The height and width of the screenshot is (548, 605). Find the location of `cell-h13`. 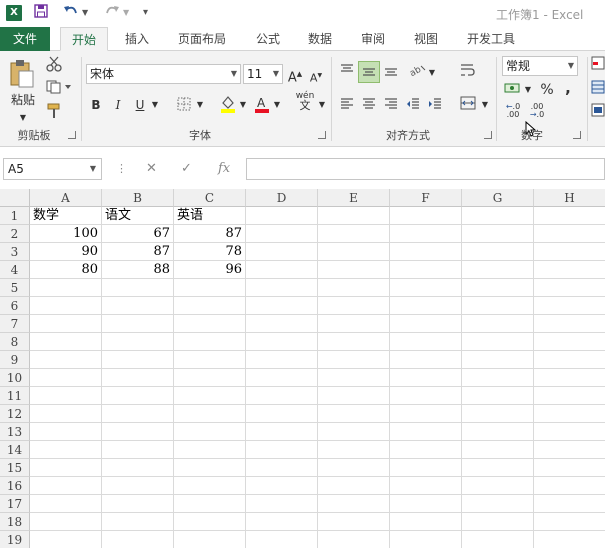

cell-h13 is located at coordinates (569, 432).